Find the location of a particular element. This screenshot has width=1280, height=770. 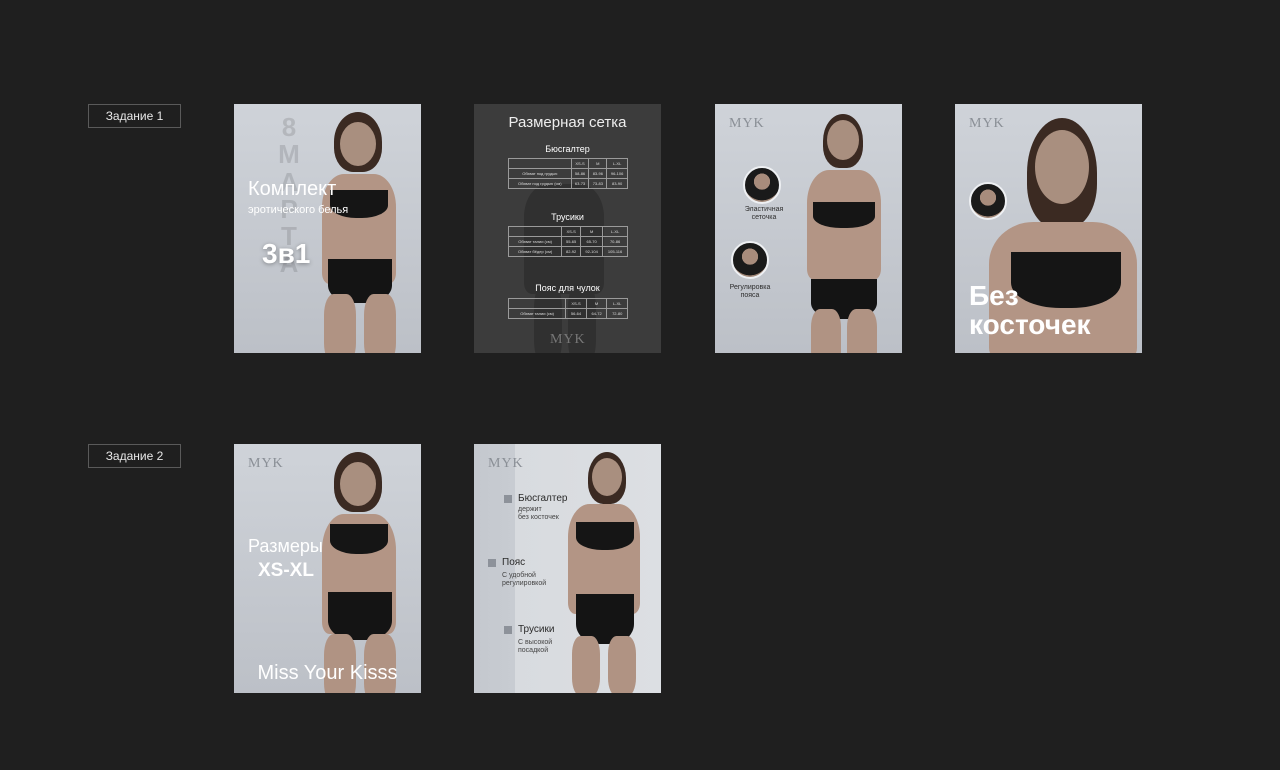

card1-set: 3в1 is located at coordinates (286, 253).